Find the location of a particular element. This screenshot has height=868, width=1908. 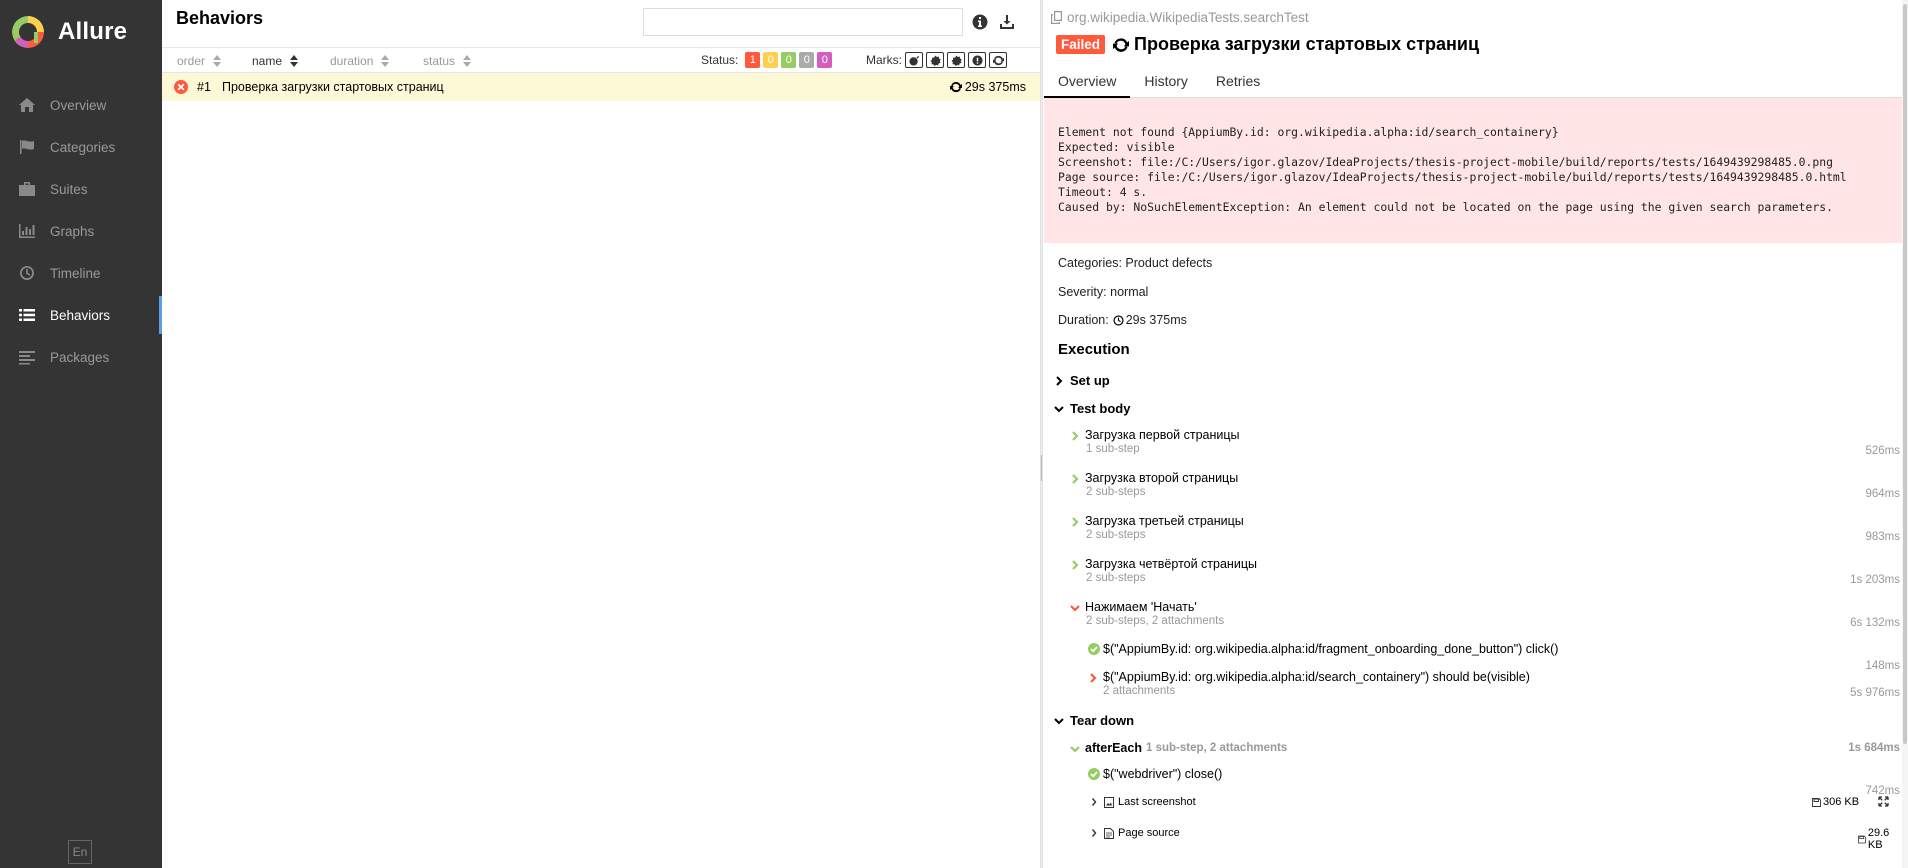

scrollbar-thumb is located at coordinates (1905, 374).